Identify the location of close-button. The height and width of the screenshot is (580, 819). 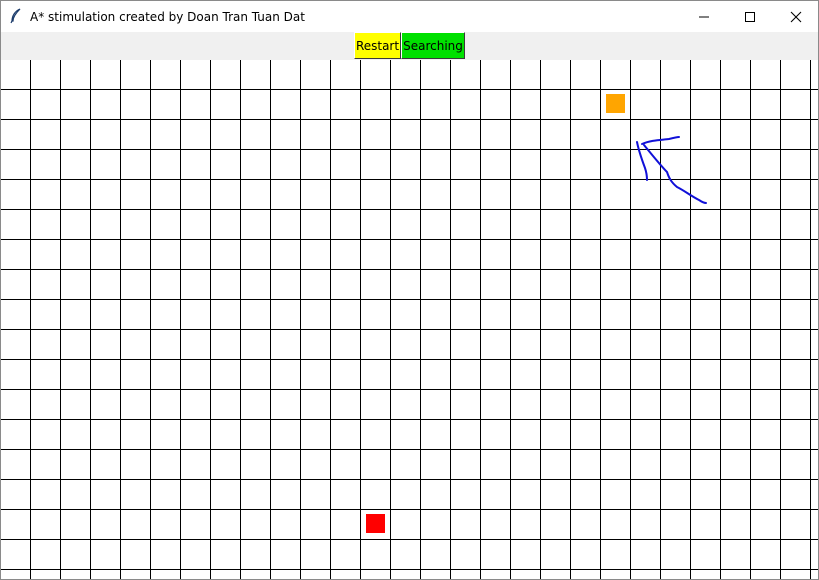
(795, 16).